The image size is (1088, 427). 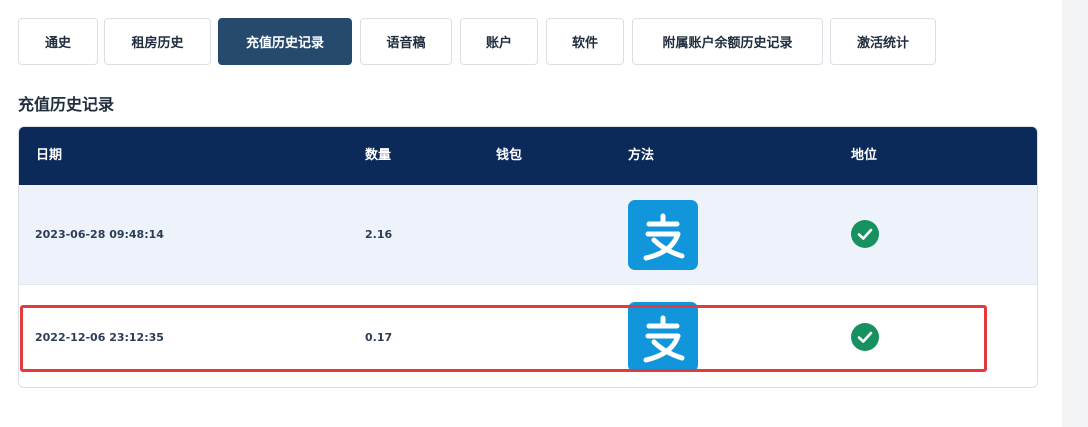 What do you see at coordinates (285, 41) in the screenshot?
I see `tab-recharge-history: 充值历史记录` at bounding box center [285, 41].